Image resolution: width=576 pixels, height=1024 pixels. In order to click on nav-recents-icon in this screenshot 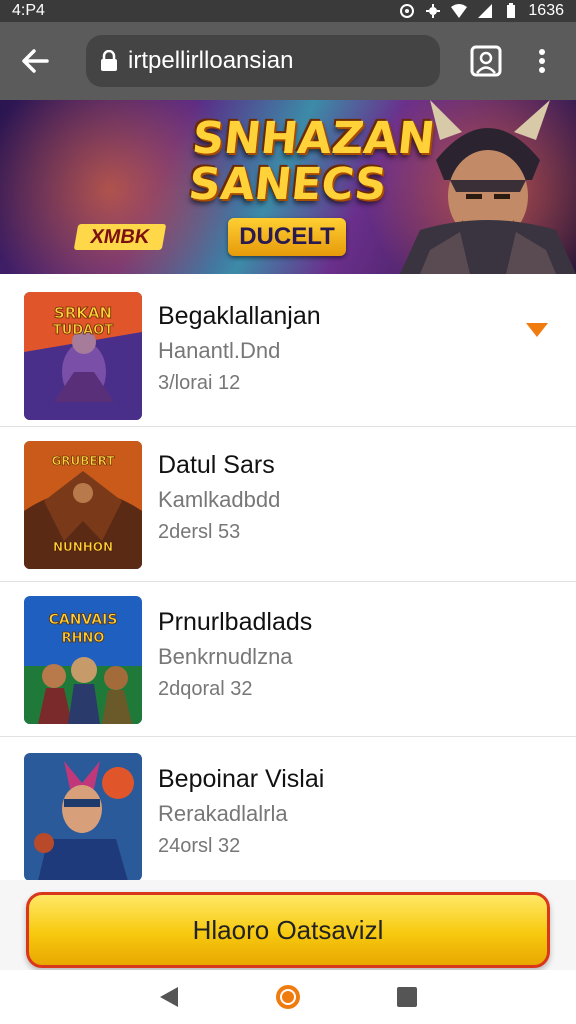, I will do `click(406, 997)`.